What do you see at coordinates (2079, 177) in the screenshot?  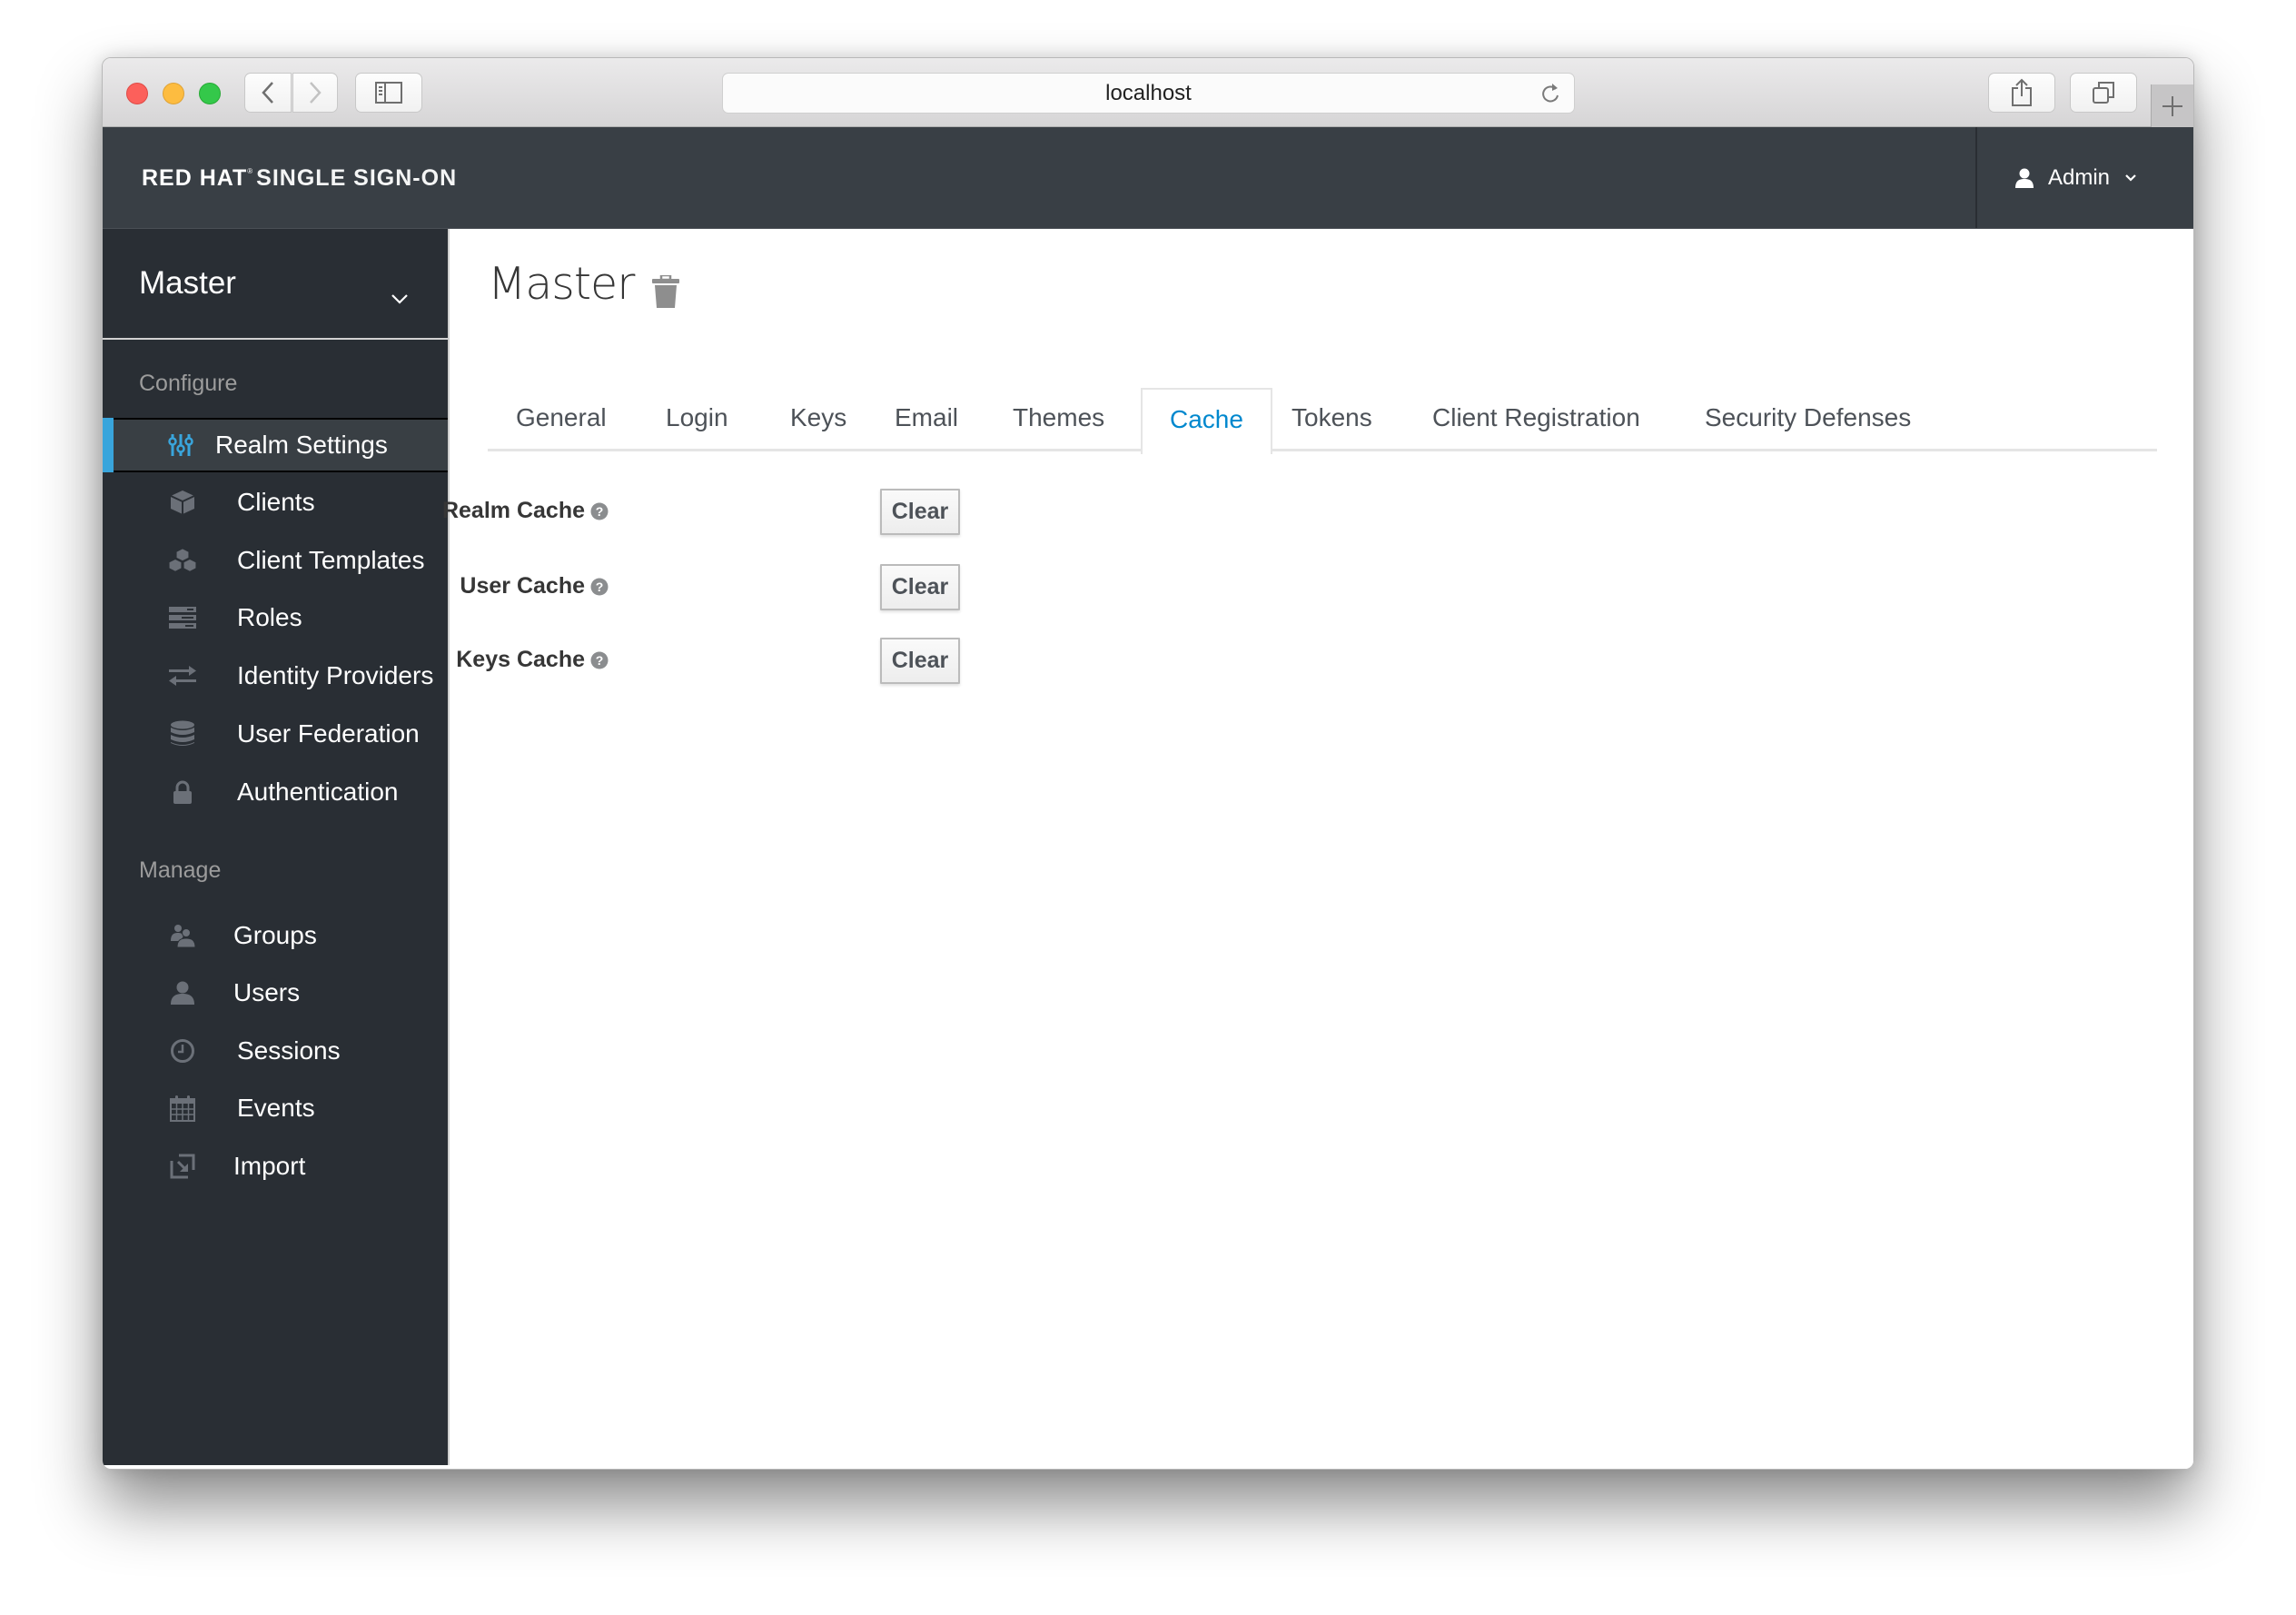 I see `user-name: Admin` at bounding box center [2079, 177].